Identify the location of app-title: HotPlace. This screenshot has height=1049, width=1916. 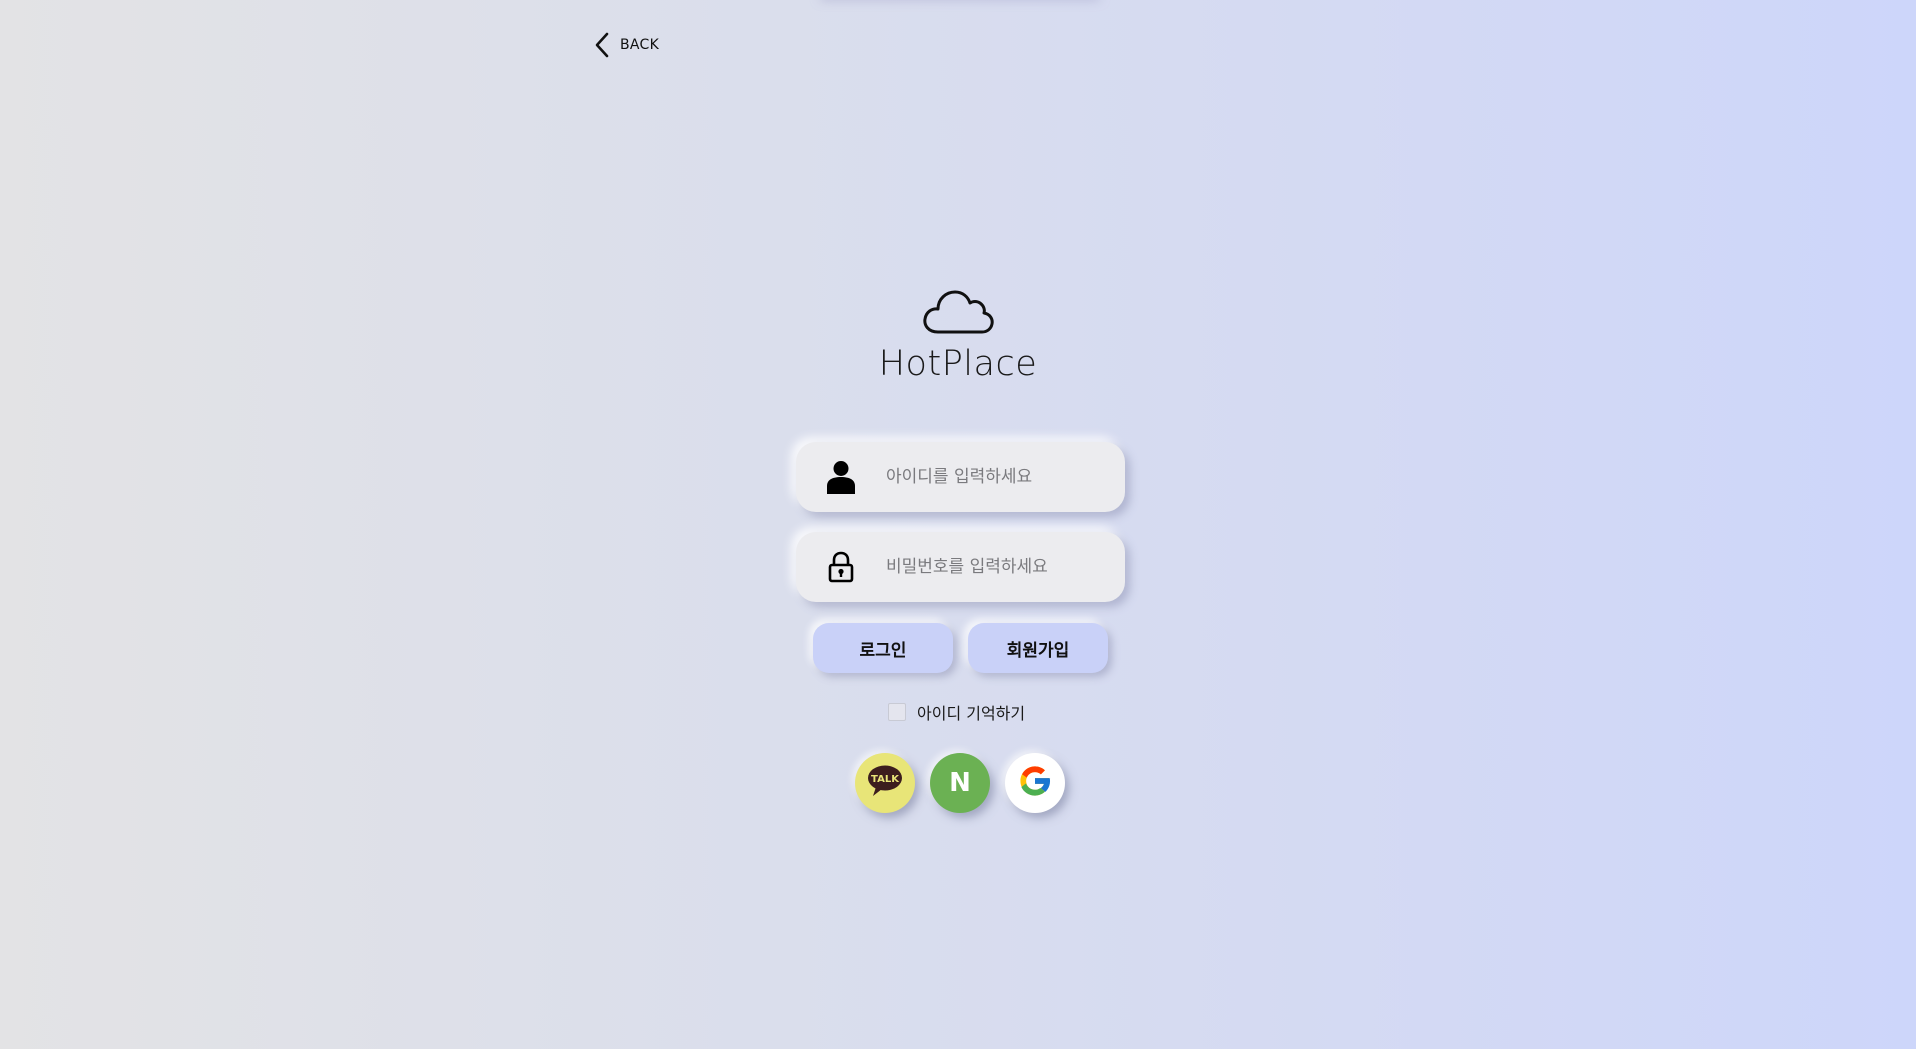
(958, 364).